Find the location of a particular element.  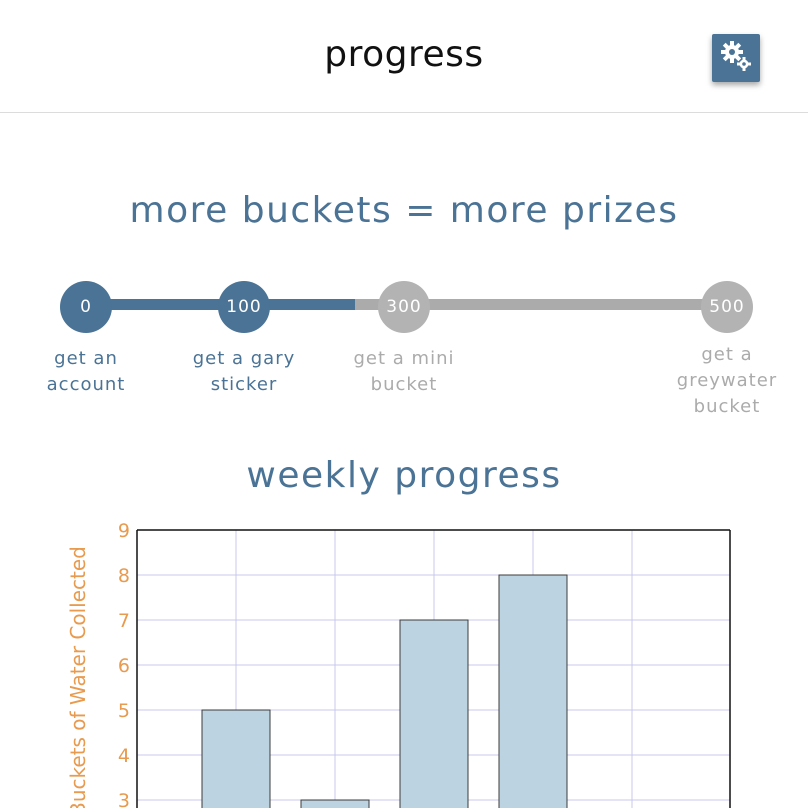

weekly-progress-title: weekly progress is located at coordinates (404, 475).